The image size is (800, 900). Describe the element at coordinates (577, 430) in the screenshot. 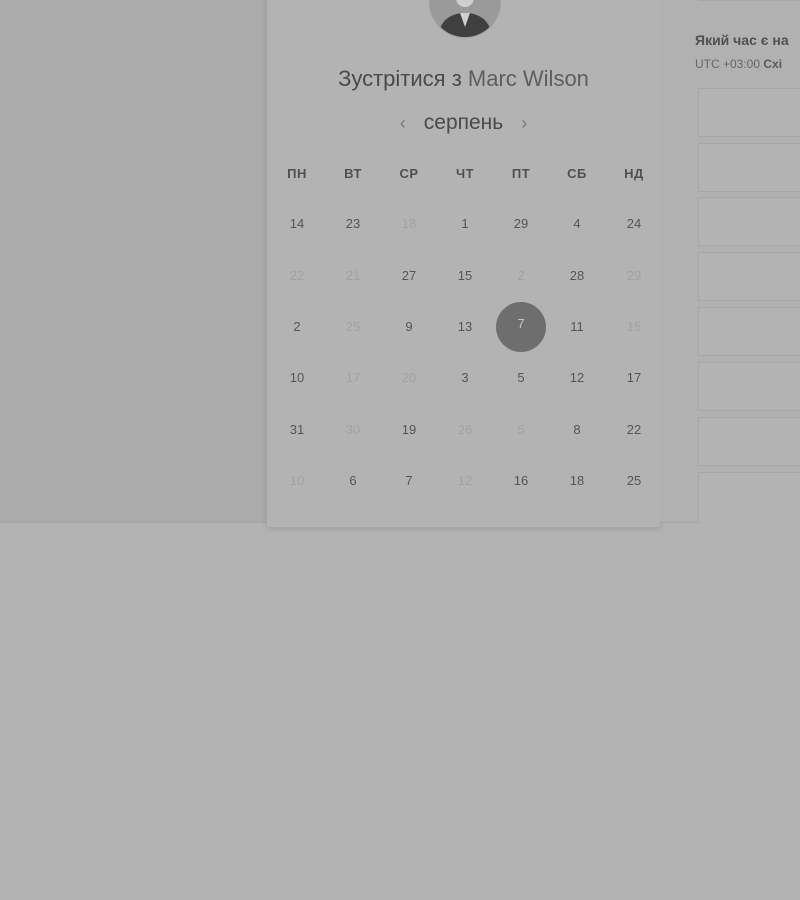

I see `calendar-day: 8` at that location.